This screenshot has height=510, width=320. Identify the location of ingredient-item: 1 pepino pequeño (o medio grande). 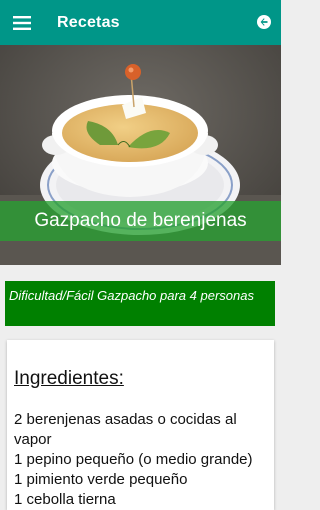
(133, 459).